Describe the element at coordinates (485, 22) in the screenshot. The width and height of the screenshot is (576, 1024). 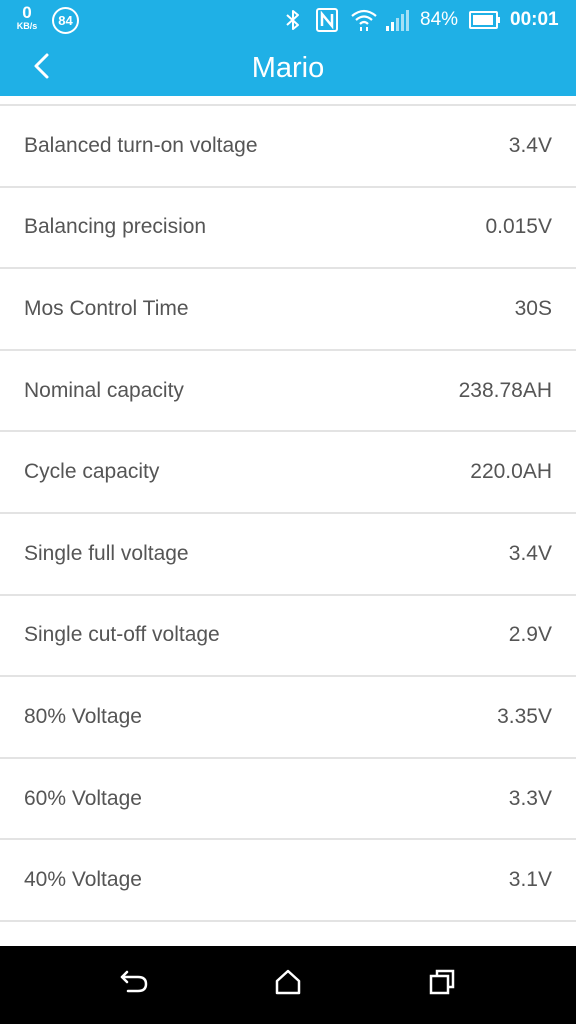
I see `battery-icon` at that location.